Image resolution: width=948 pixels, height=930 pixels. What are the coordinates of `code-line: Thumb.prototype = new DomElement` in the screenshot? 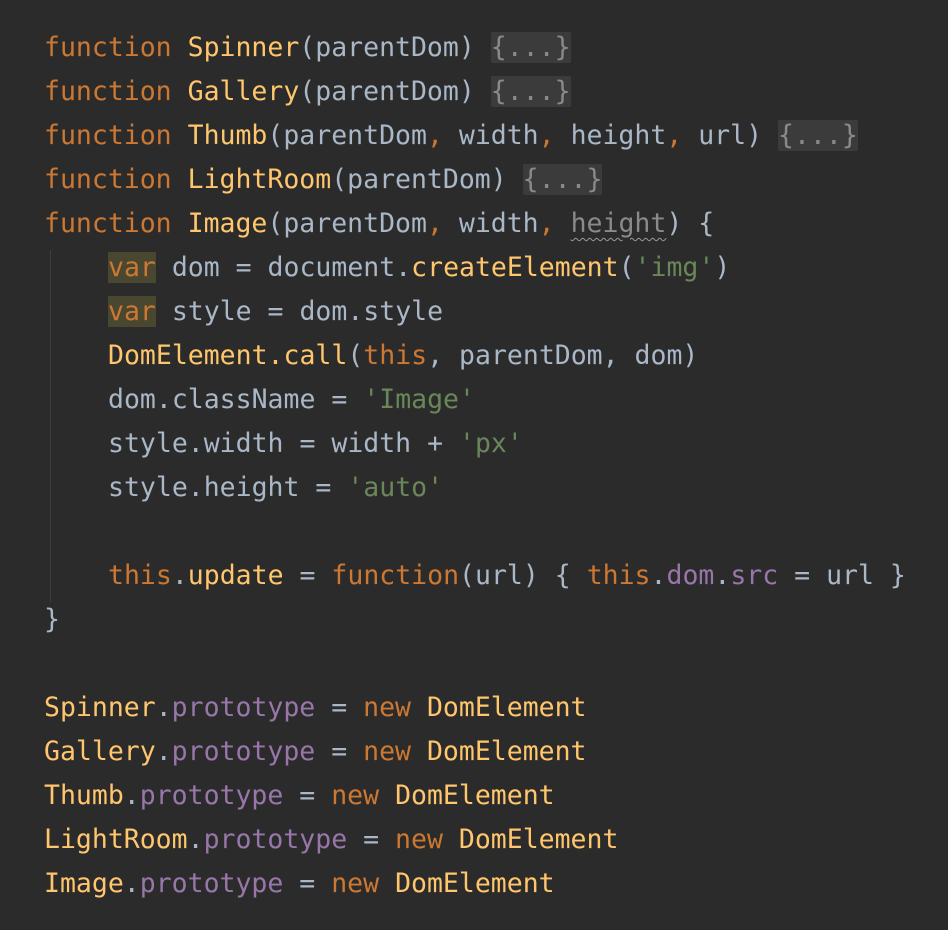 It's located at (475, 796).